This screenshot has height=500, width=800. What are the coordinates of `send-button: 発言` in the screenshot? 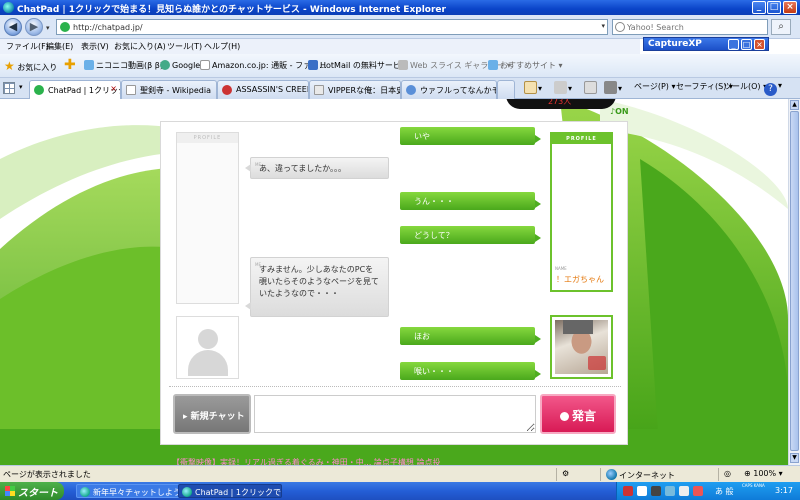 It's located at (578, 414).